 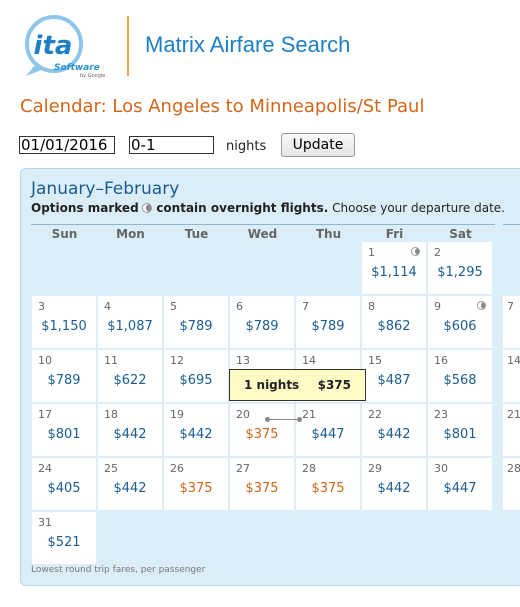 What do you see at coordinates (107, 306) in the screenshot?
I see `day-number: 4` at bounding box center [107, 306].